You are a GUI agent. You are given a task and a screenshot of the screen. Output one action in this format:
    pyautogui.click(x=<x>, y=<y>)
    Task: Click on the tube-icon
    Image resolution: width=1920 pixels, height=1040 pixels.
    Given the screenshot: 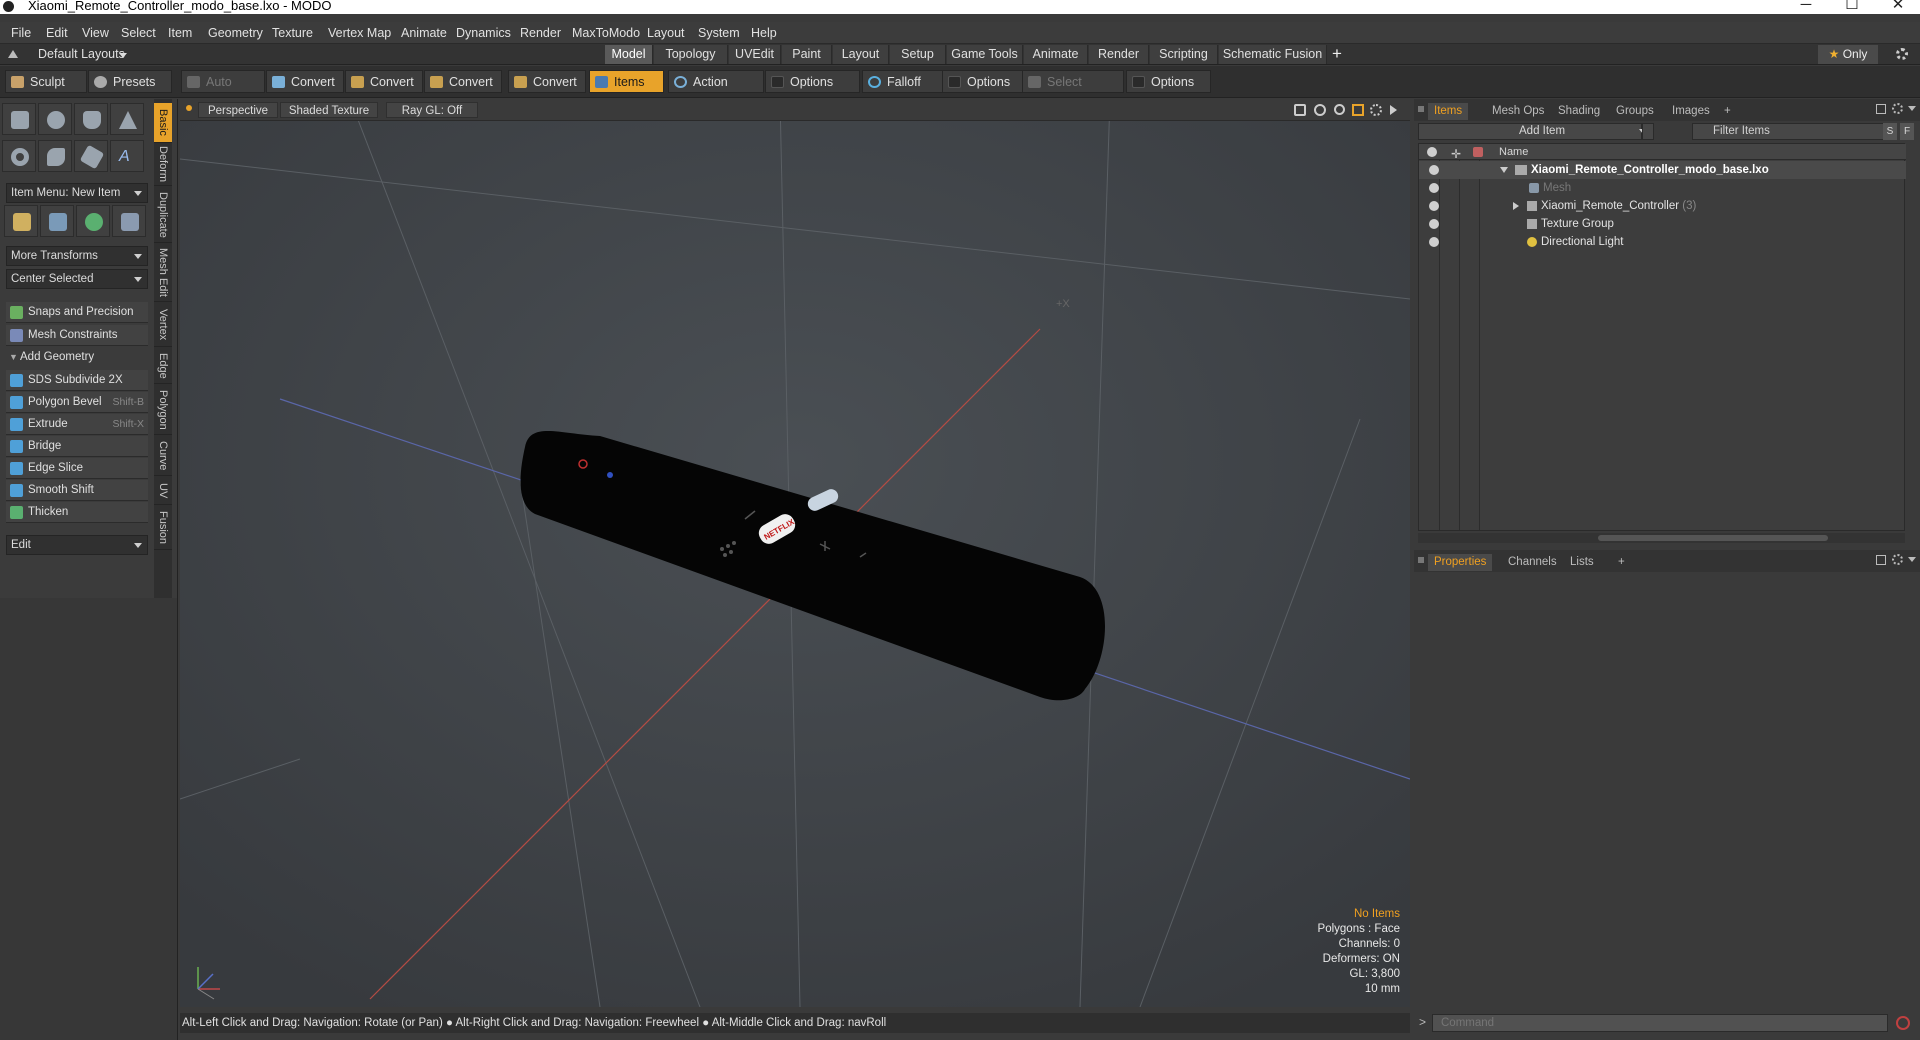 What is the action you would take?
    pyautogui.click(x=55, y=156)
    